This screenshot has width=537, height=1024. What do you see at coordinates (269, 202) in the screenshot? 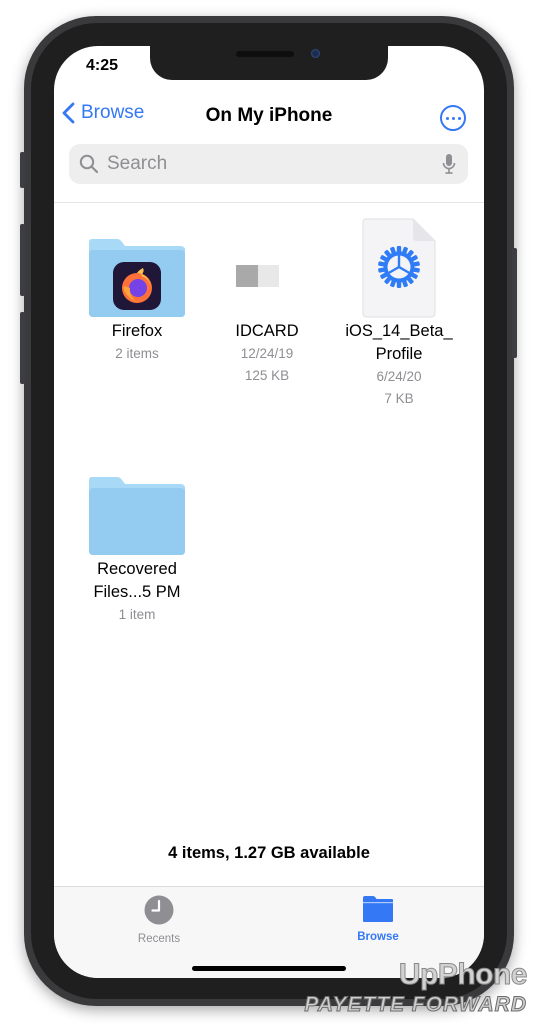
I see `header-divider` at bounding box center [269, 202].